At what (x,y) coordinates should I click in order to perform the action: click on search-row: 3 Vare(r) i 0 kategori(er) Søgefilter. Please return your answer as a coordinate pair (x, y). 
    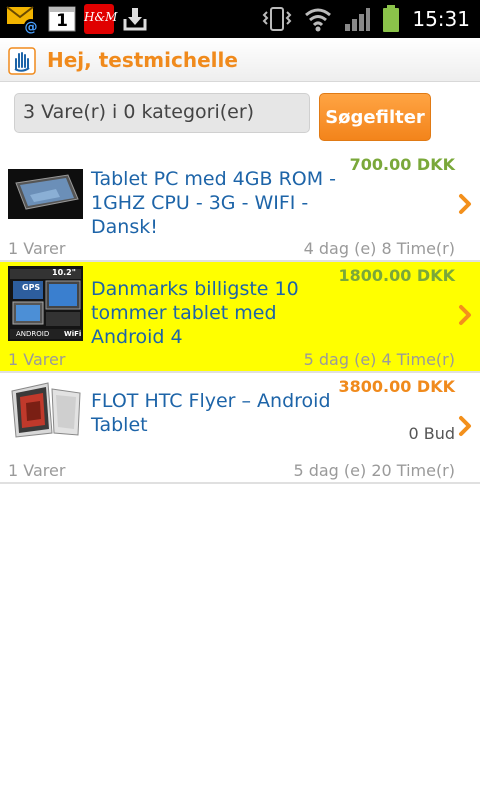
    Looking at the image, I should click on (240, 120).